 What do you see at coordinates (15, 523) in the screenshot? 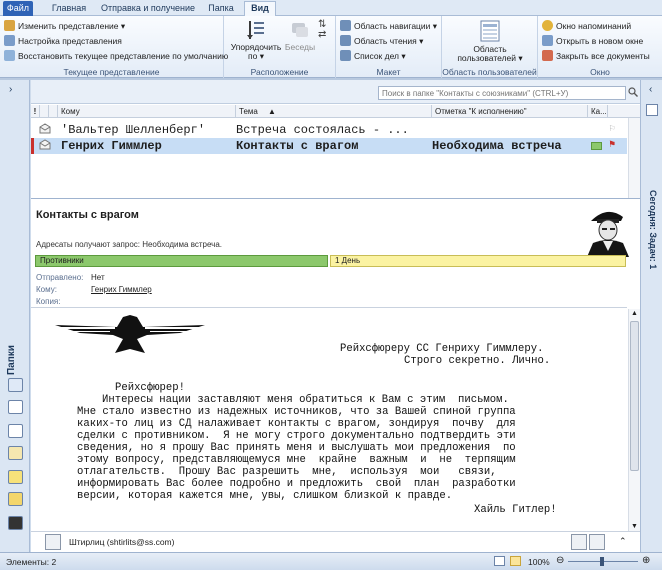
I see `shortcuts-nav-icon` at bounding box center [15, 523].